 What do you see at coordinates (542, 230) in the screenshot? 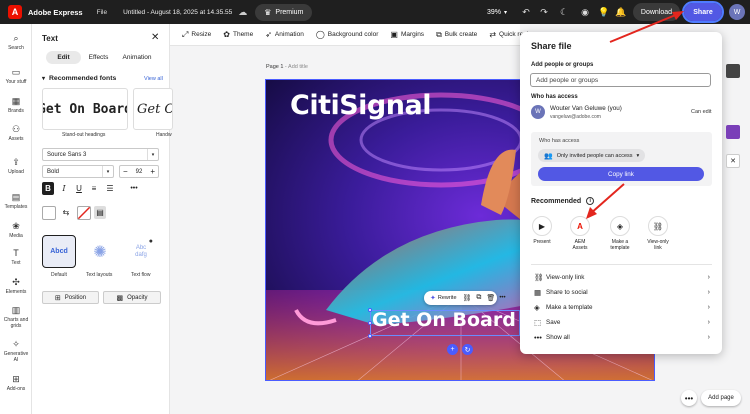
I see `rec-present: ▶ Present` at bounding box center [542, 230].